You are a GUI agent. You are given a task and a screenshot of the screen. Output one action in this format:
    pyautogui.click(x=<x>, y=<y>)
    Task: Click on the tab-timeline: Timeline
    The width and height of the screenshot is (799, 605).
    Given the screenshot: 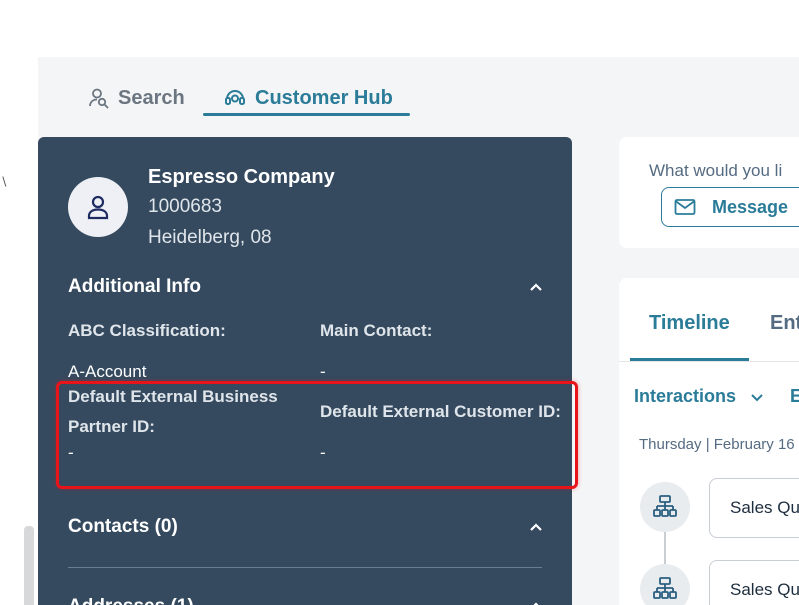 What is the action you would take?
    pyautogui.click(x=689, y=323)
    